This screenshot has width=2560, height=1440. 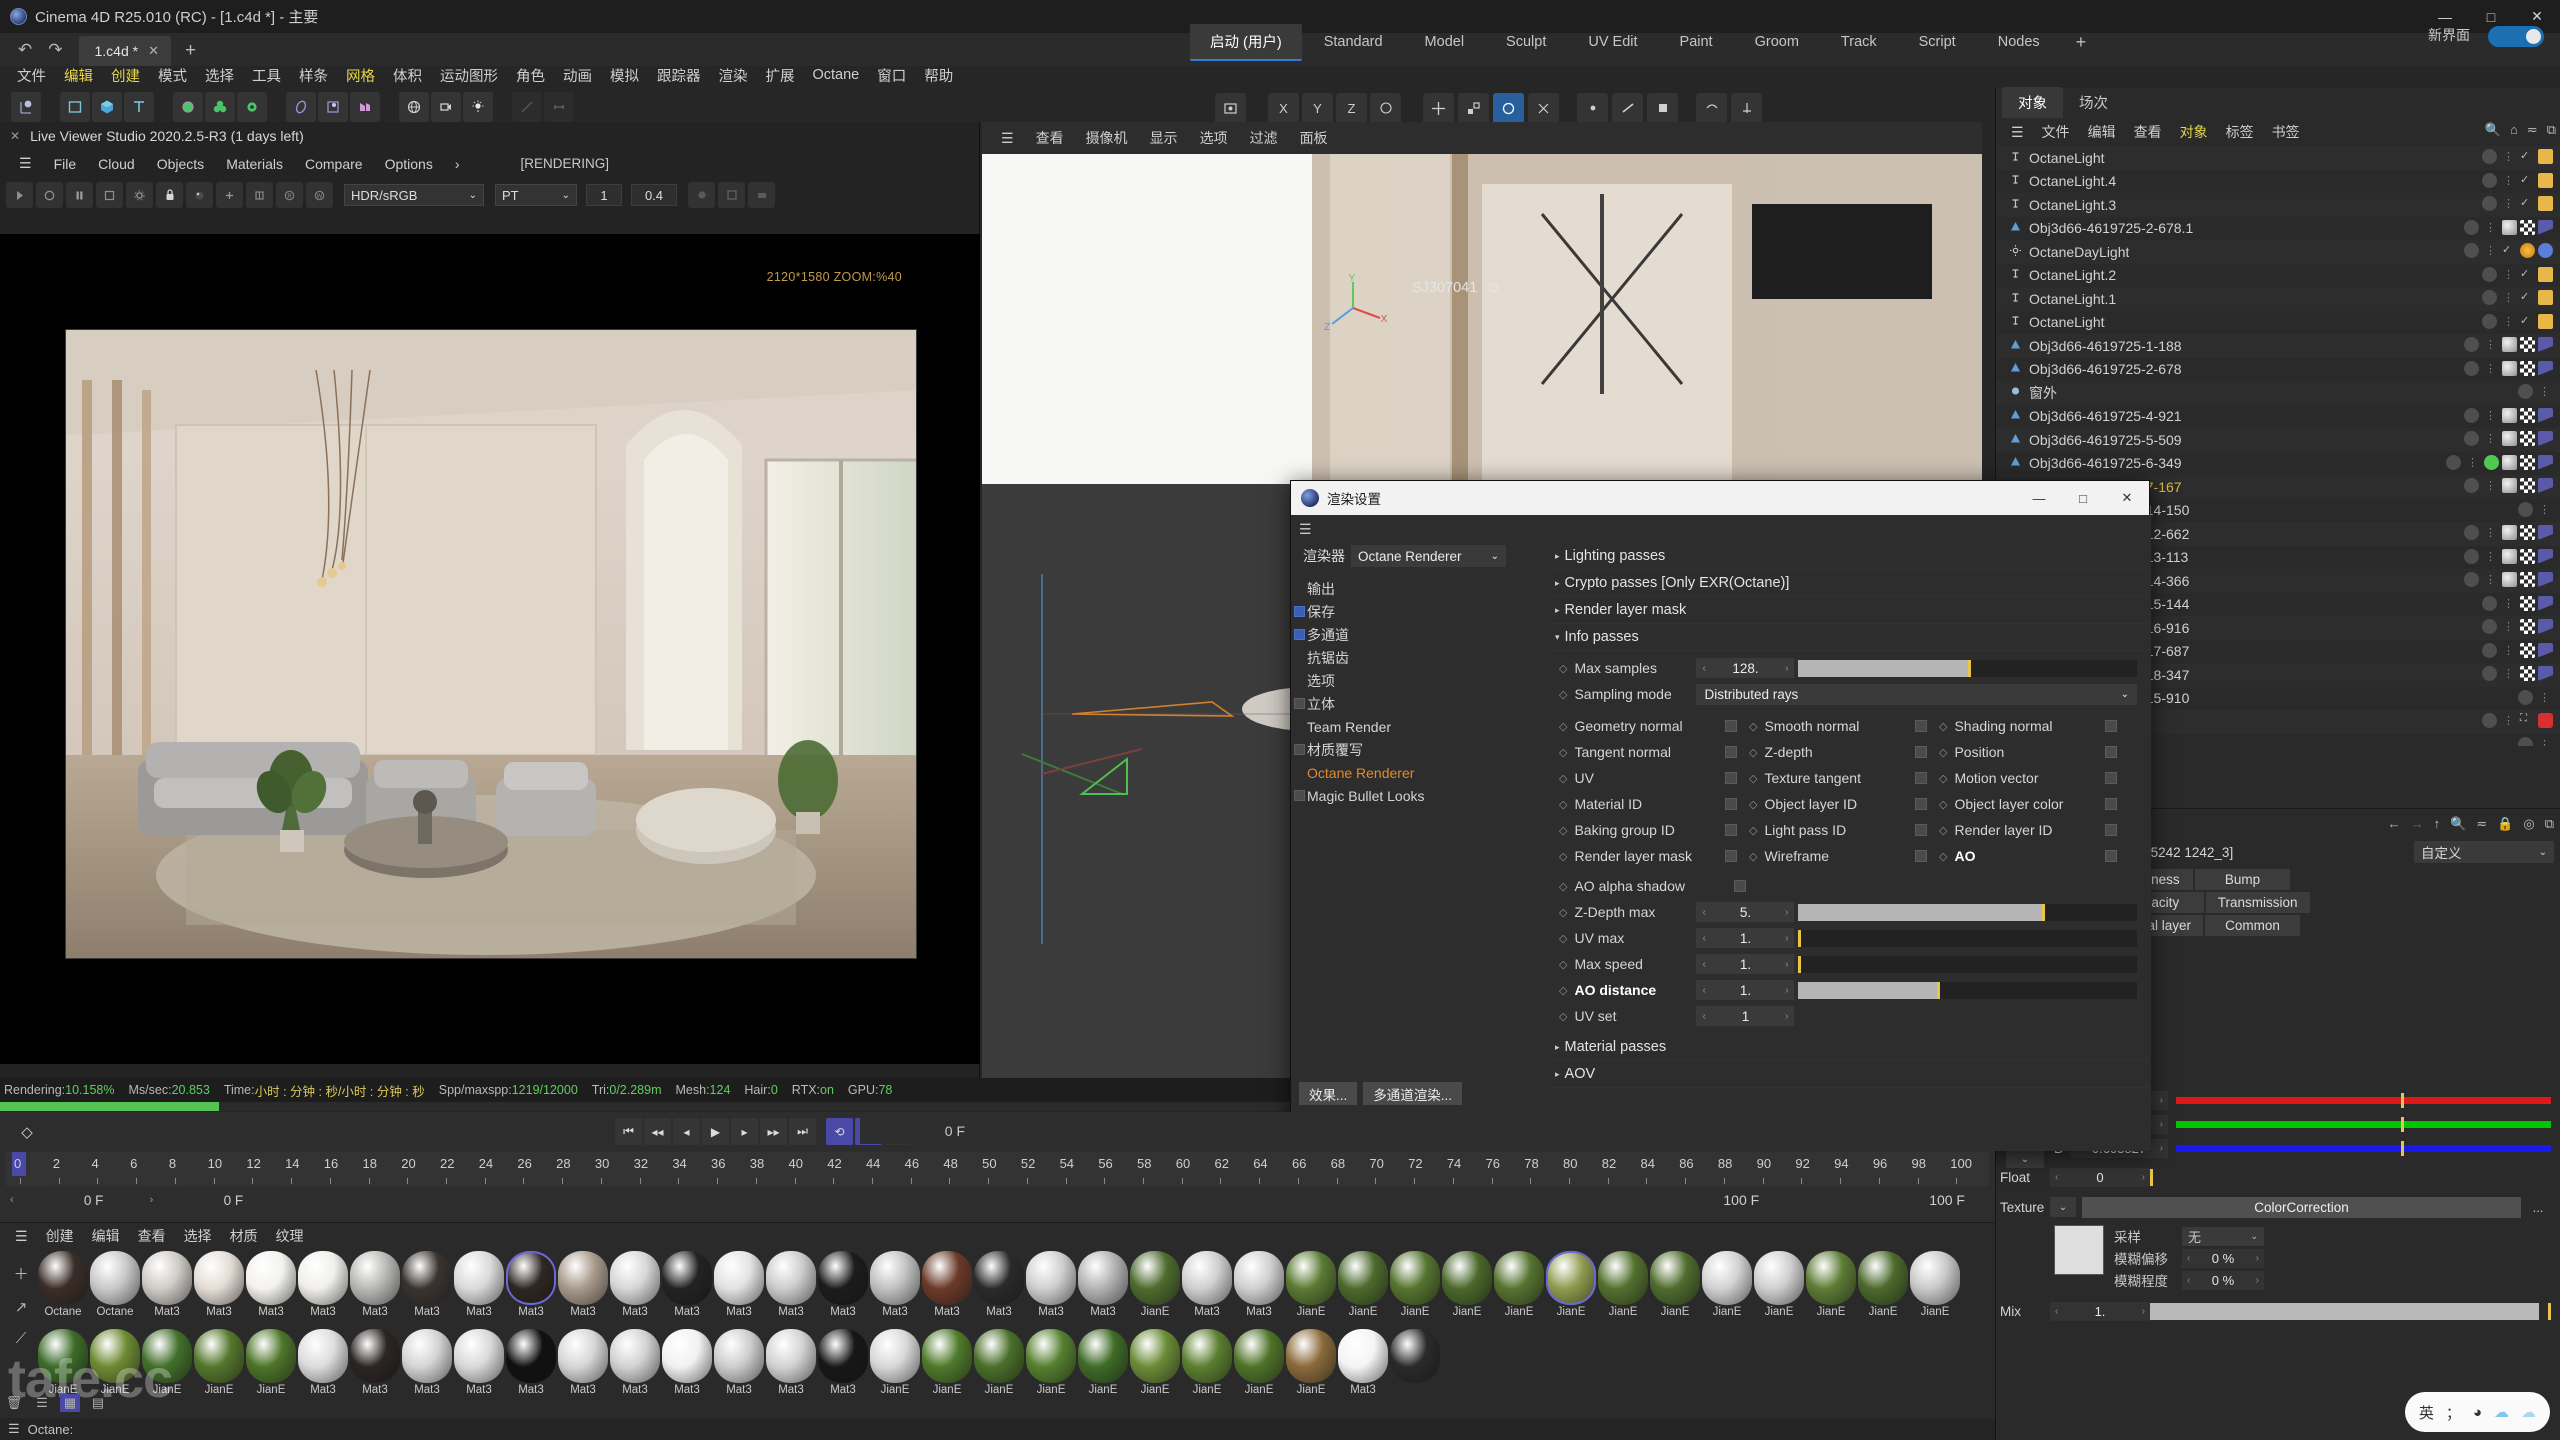 What do you see at coordinates (2025, 1159) in the screenshot?
I see `color-mode-dropdown: ⌄` at bounding box center [2025, 1159].